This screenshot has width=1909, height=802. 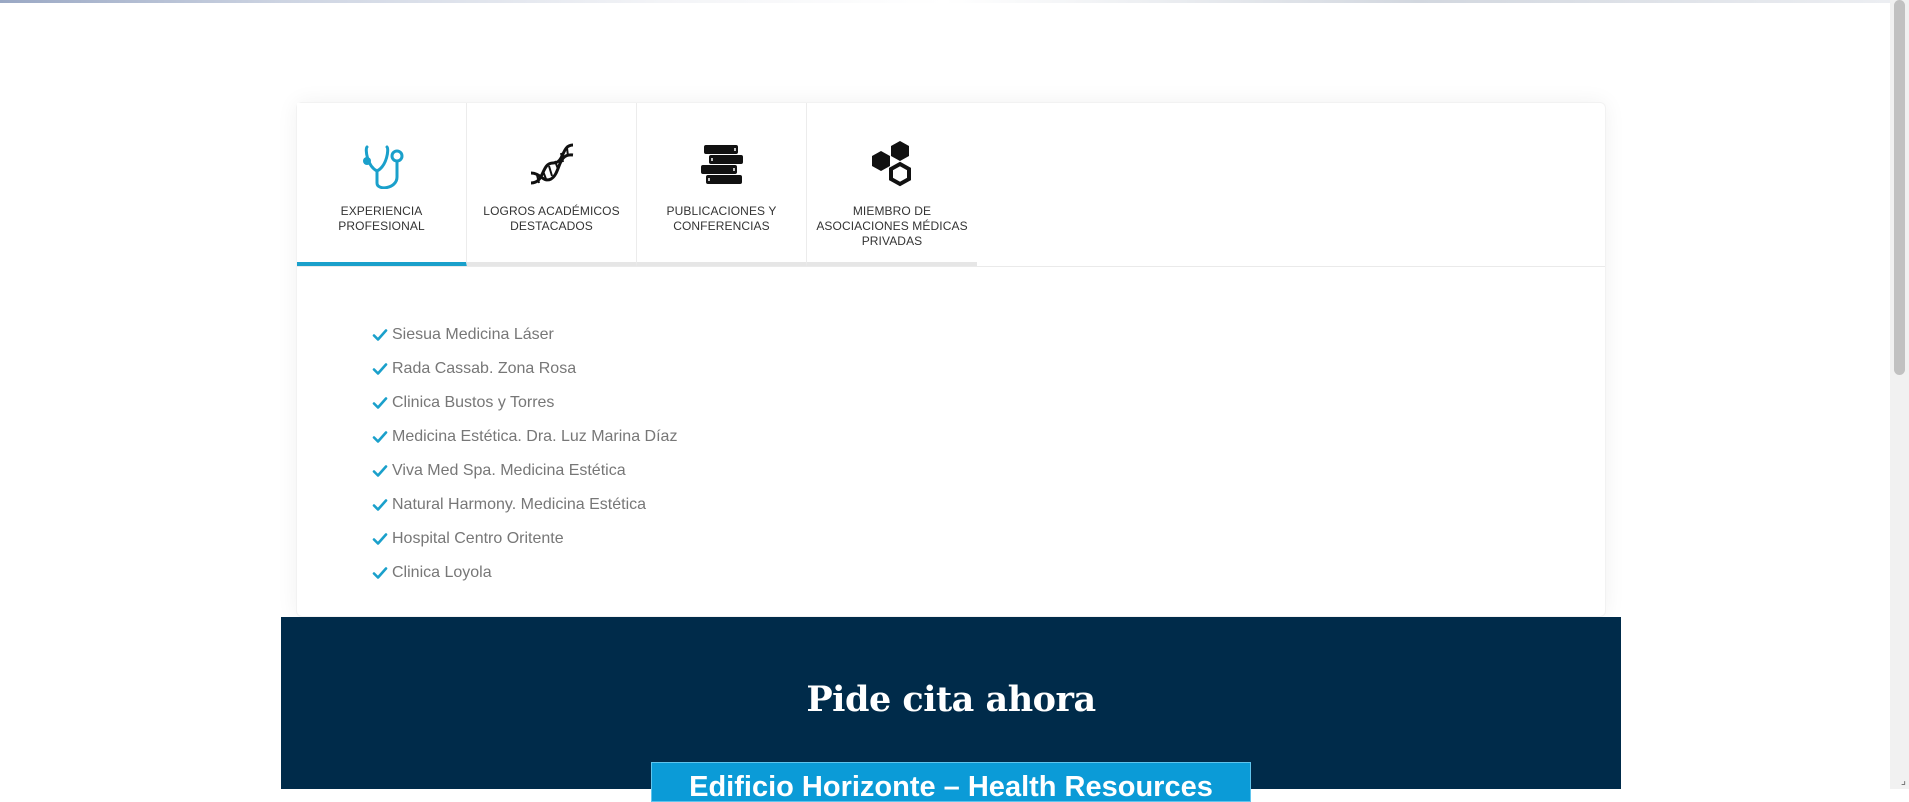 I want to click on top-accent-bar, so click(x=945, y=1).